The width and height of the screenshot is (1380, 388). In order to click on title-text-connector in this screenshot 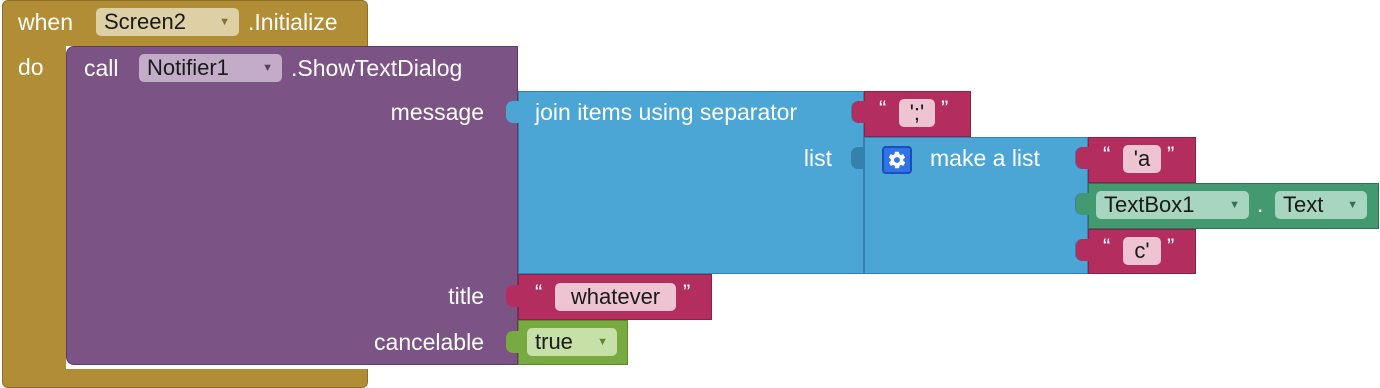, I will do `click(513, 296)`.